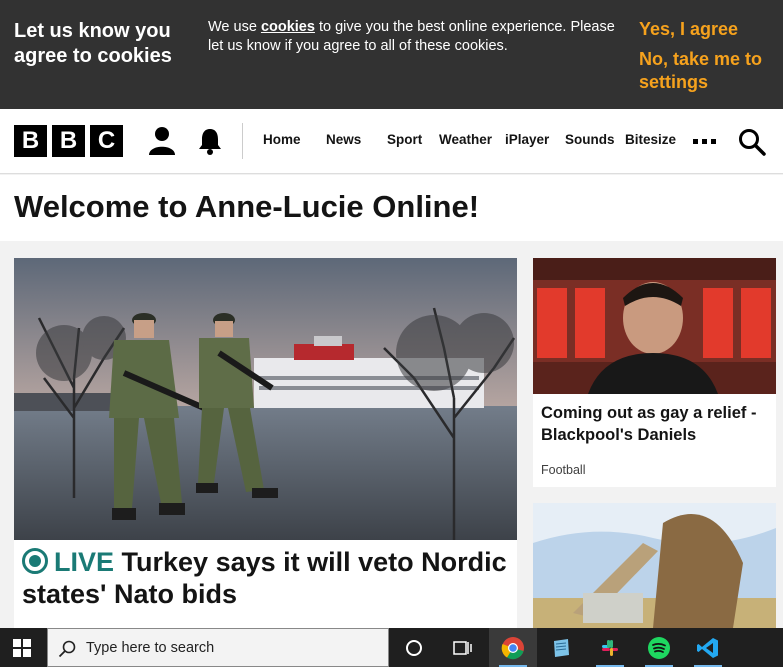  Describe the element at coordinates (93, 43) in the screenshot. I see `cookie-banner-title: Let us know you agree to cookies` at that location.